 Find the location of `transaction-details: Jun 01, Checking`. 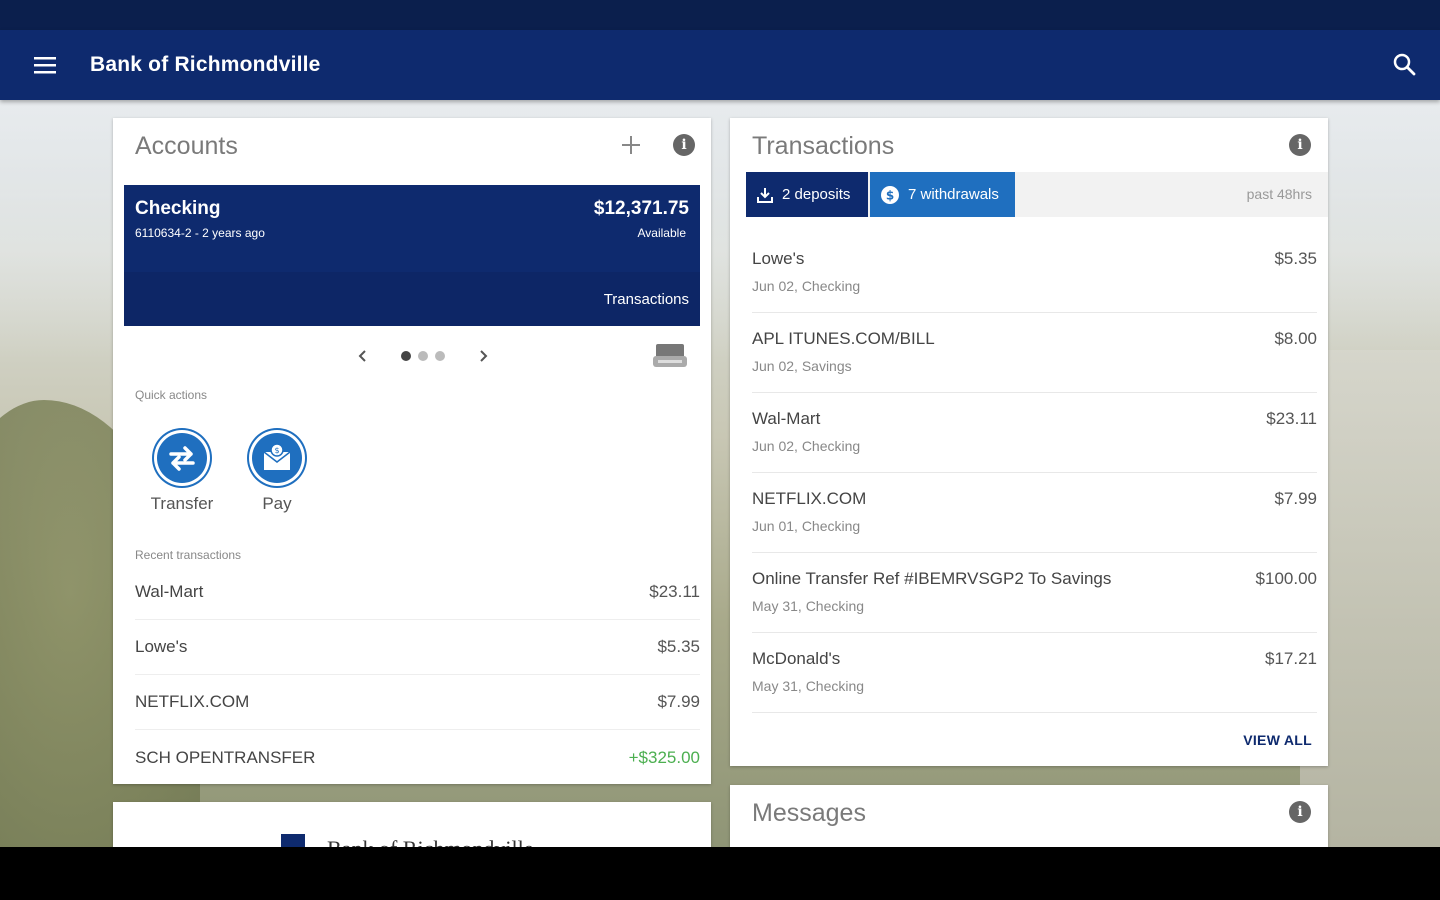

transaction-details: Jun 01, Checking is located at coordinates (806, 526).